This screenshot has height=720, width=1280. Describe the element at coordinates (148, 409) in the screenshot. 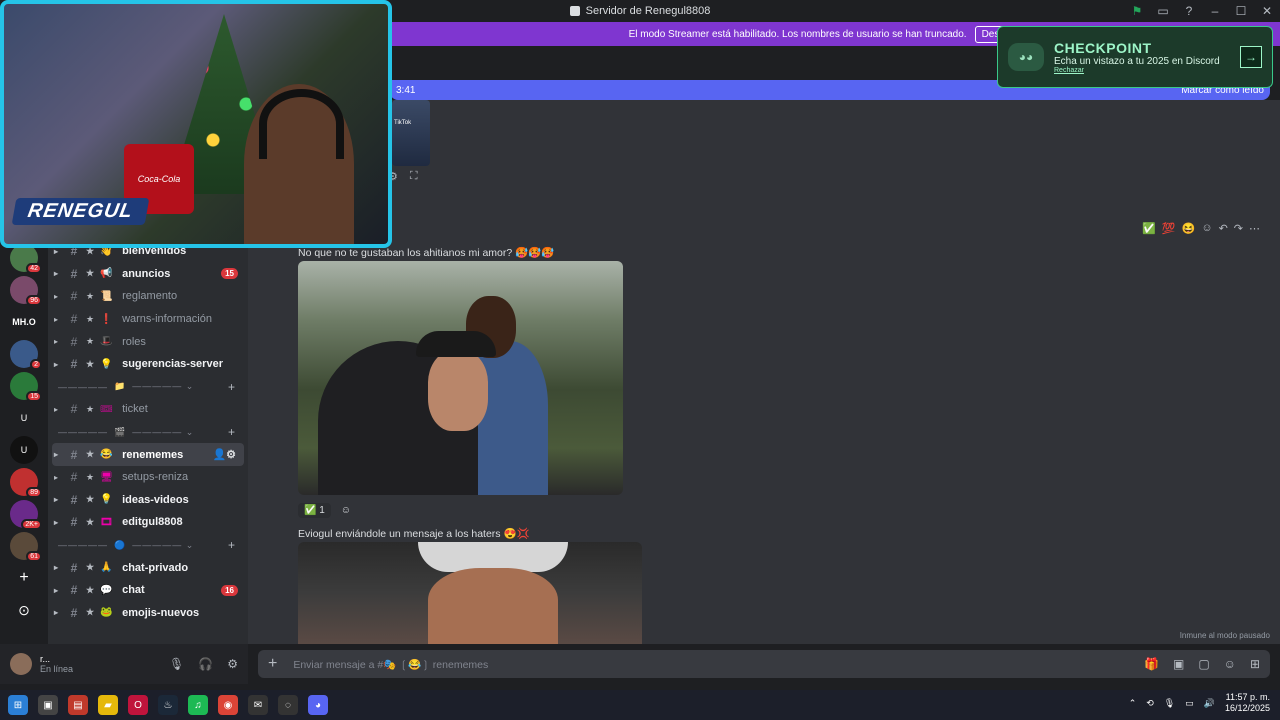

I see `channel-item-ticket: ▸ # ★ 🎟 ticket` at that location.